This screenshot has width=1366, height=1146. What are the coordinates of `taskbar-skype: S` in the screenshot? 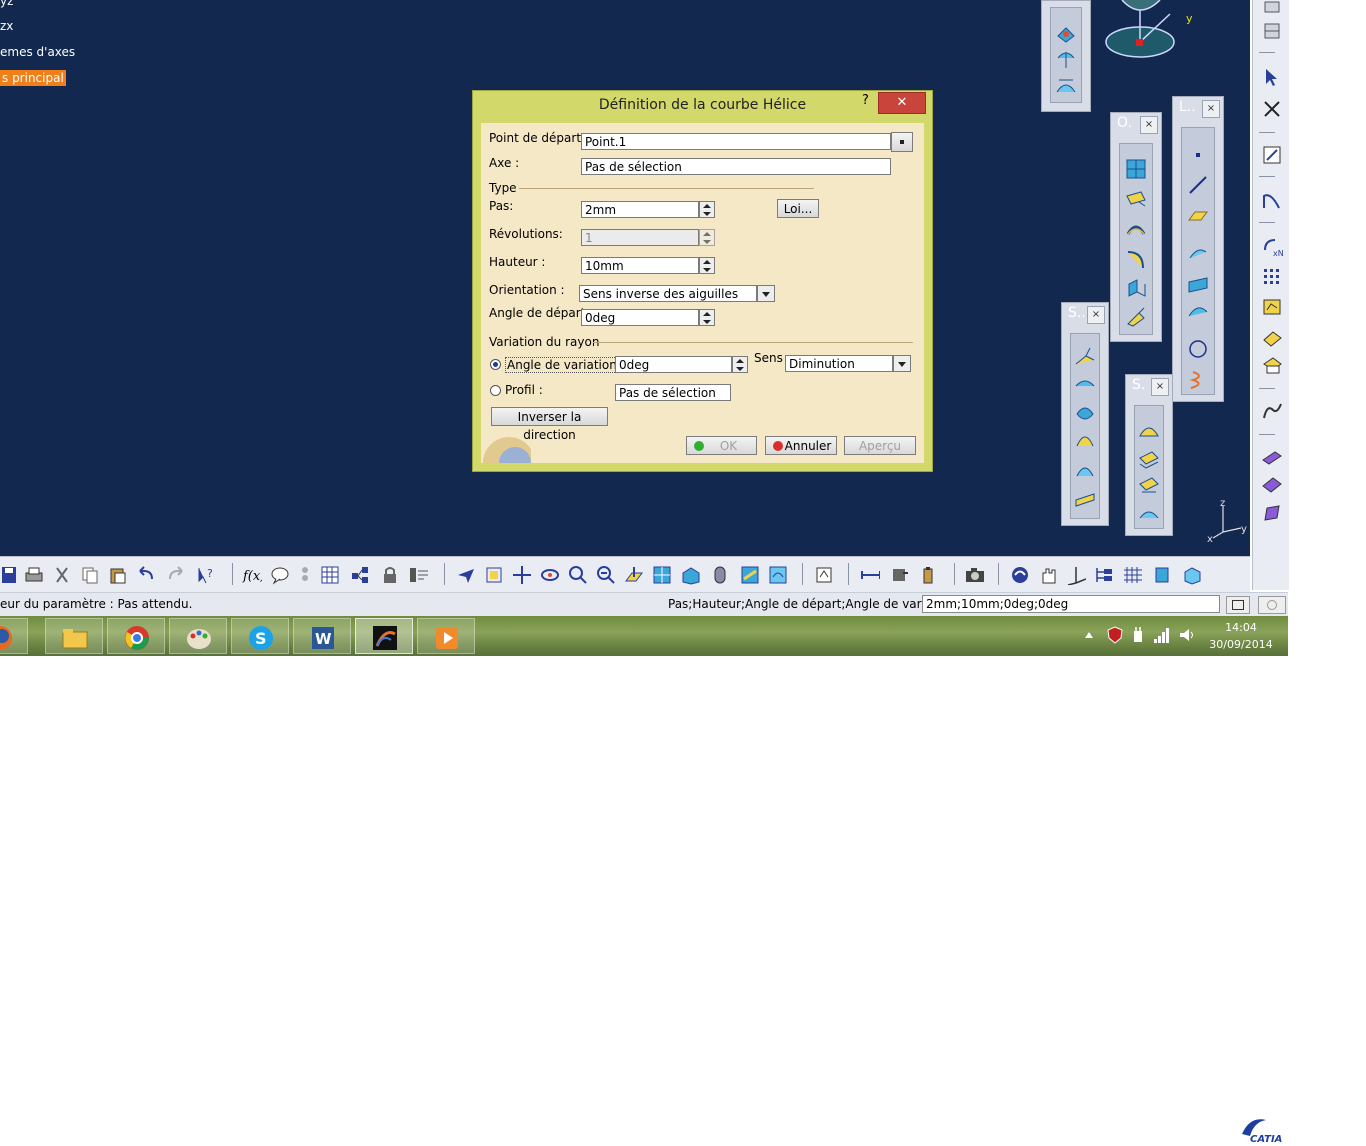 It's located at (260, 636).